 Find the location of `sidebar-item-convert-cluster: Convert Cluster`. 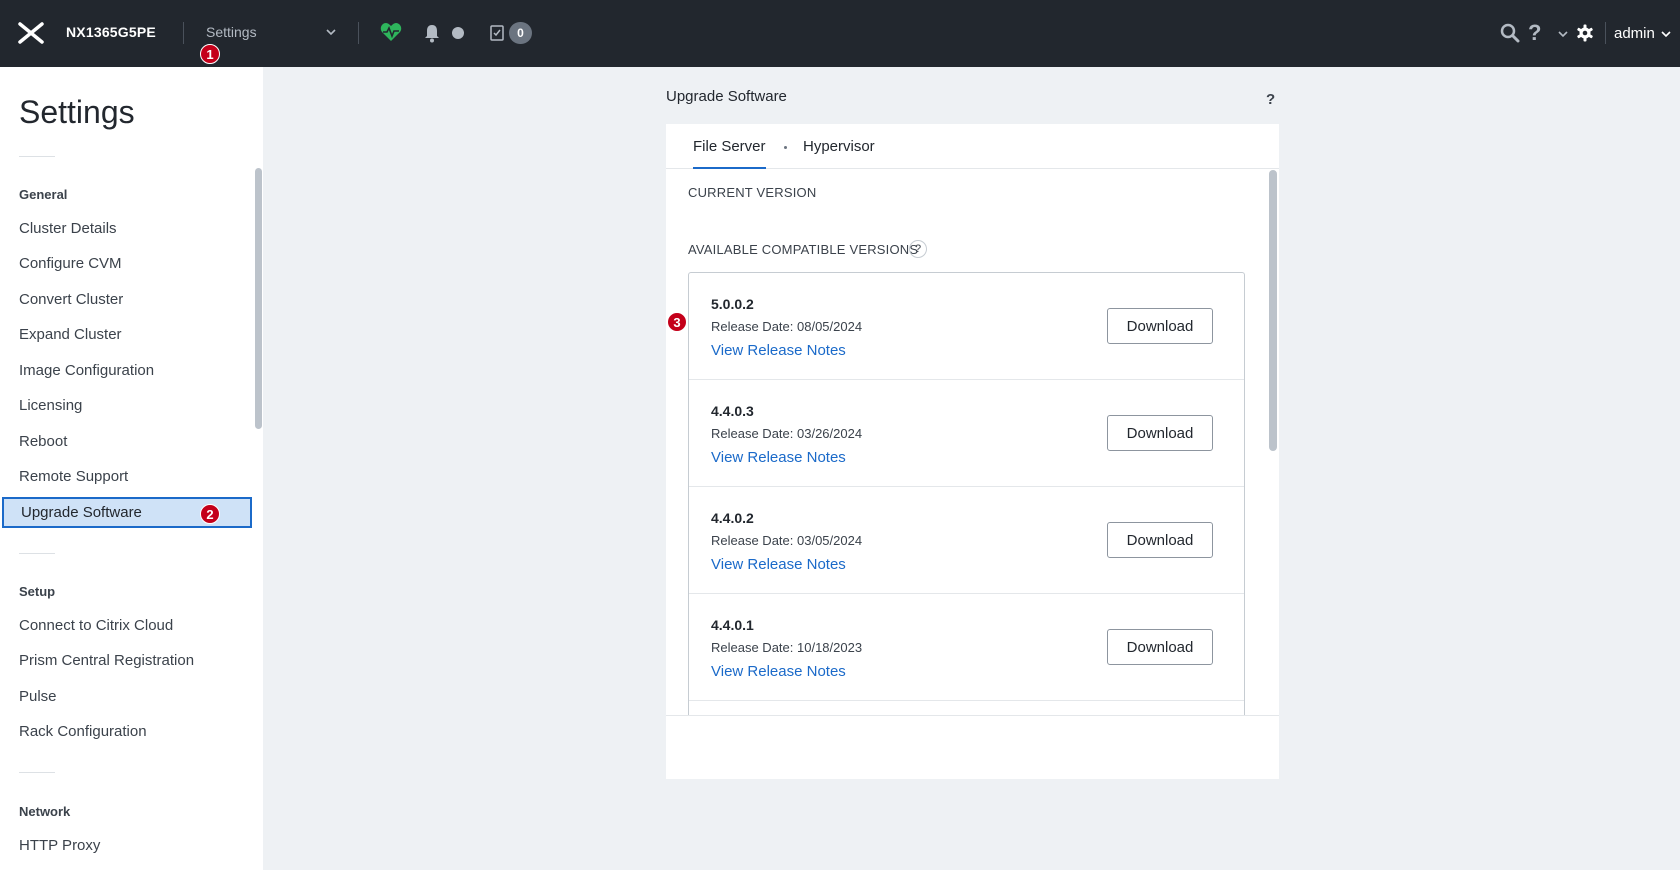

sidebar-item-convert-cluster: Convert Cluster is located at coordinates (71, 301).